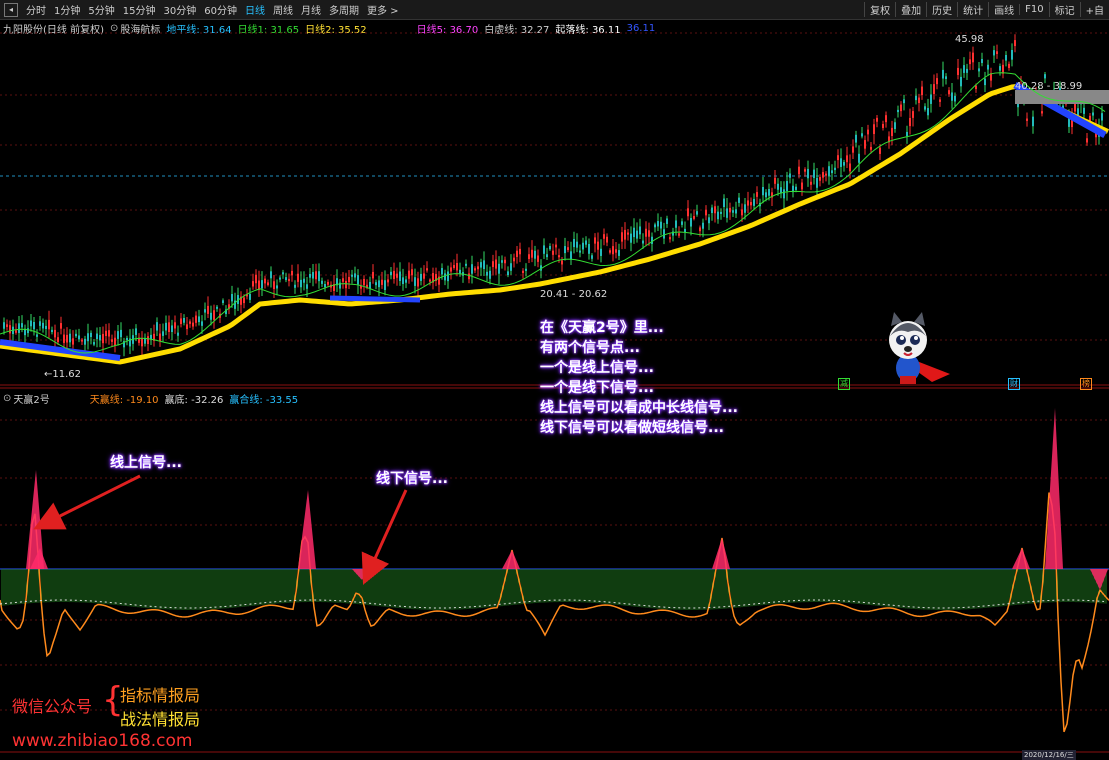  I want to click on arrow-signal-below, so click(384, 537).